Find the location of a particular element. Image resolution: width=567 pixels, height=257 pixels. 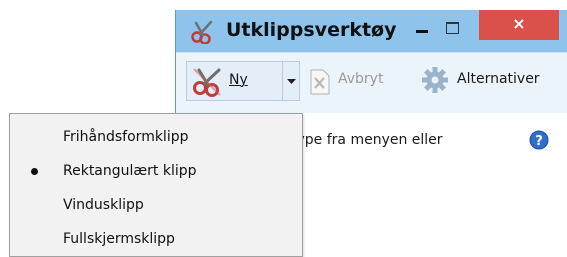

new-dropdown-button is located at coordinates (291, 81).